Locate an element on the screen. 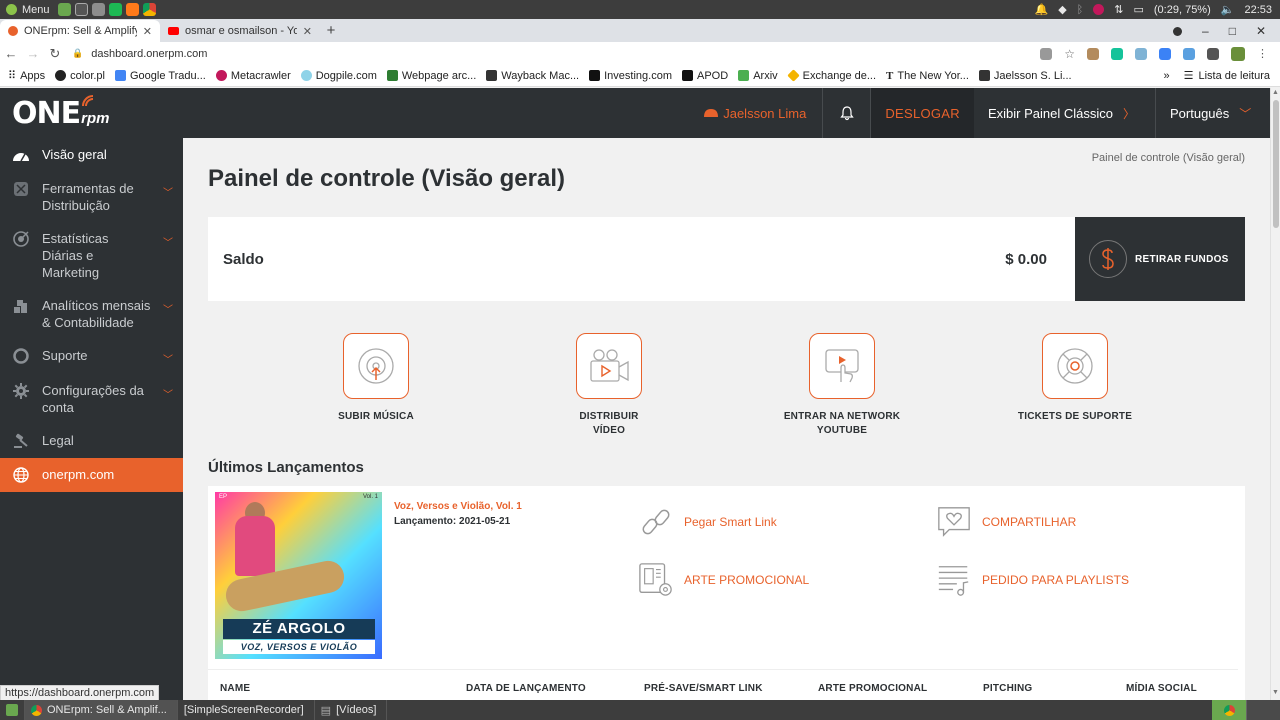 This screenshot has height=720, width=1280. sidebar-item-support: Suporte ﹀ is located at coordinates (91, 356).